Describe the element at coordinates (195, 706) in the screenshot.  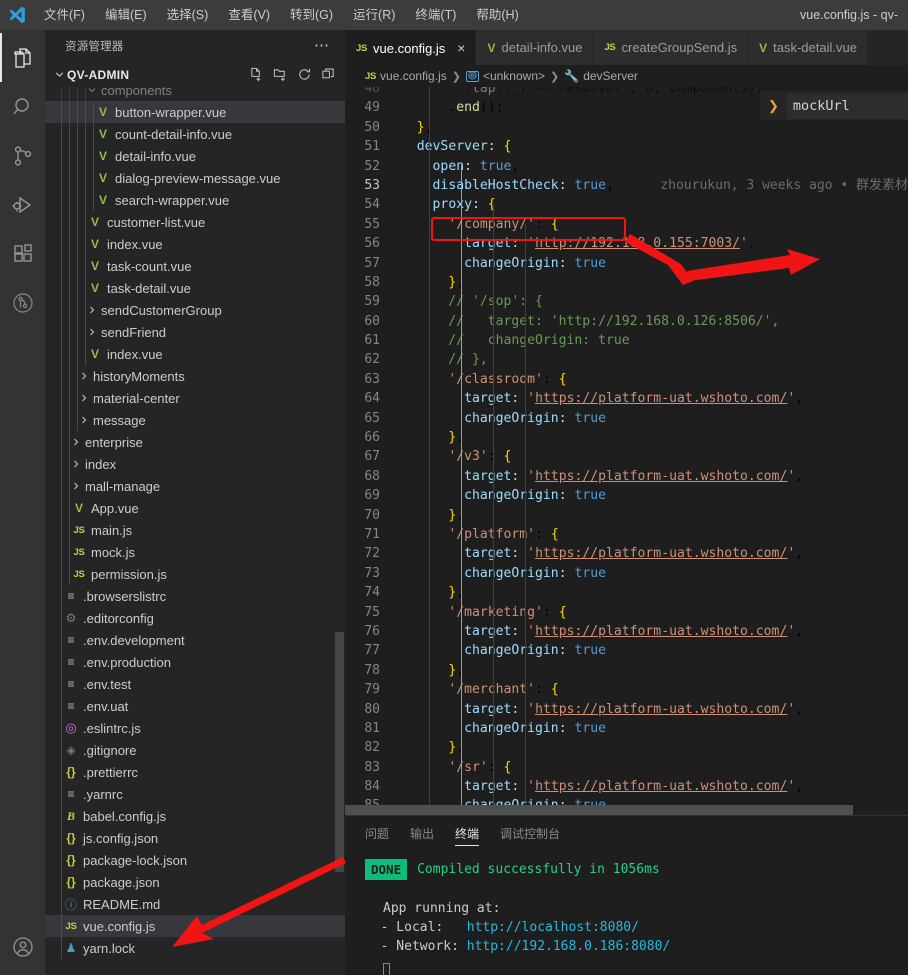
I see `tree-file--env-uat: ≡ .env.uat` at that location.